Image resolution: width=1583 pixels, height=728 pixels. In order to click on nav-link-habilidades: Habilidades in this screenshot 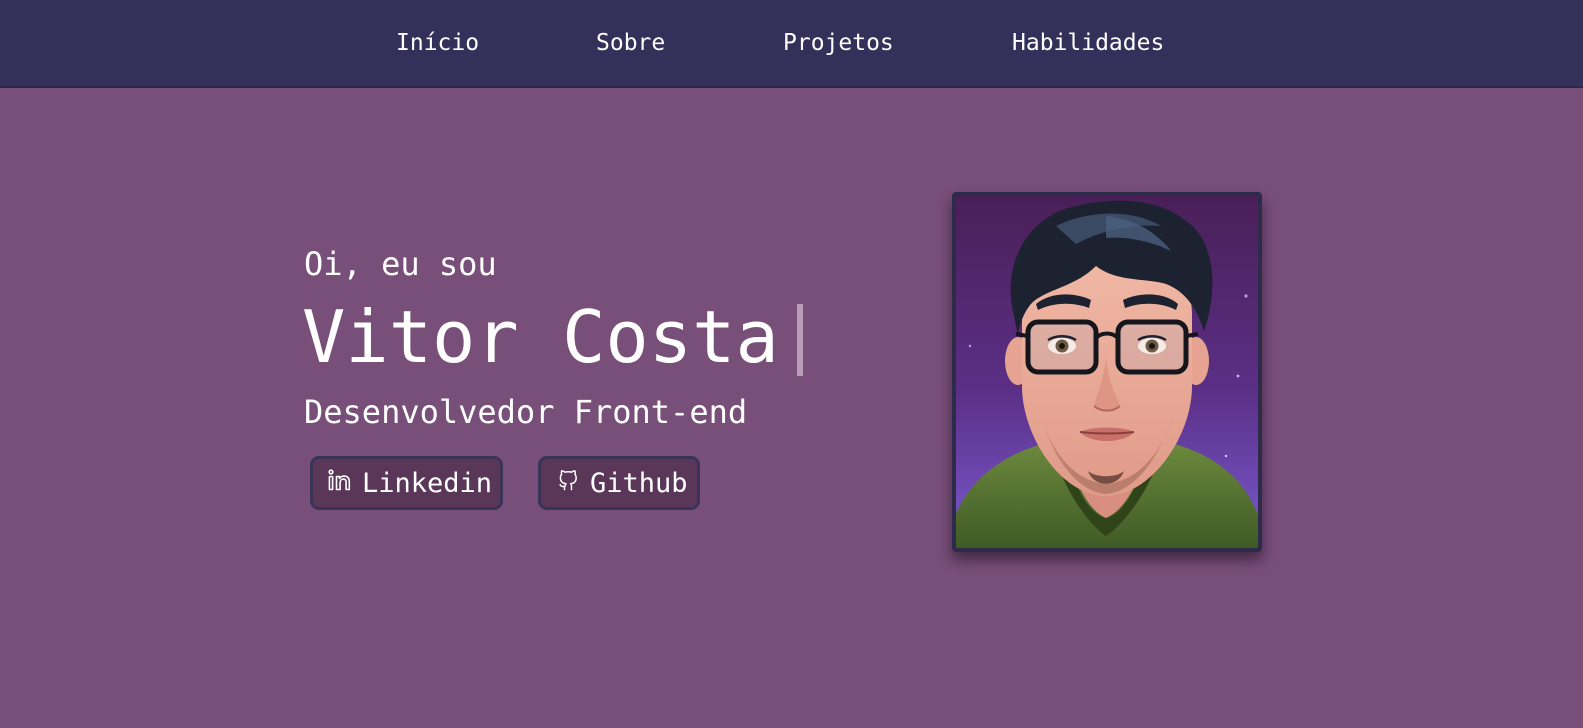, I will do `click(1088, 43)`.